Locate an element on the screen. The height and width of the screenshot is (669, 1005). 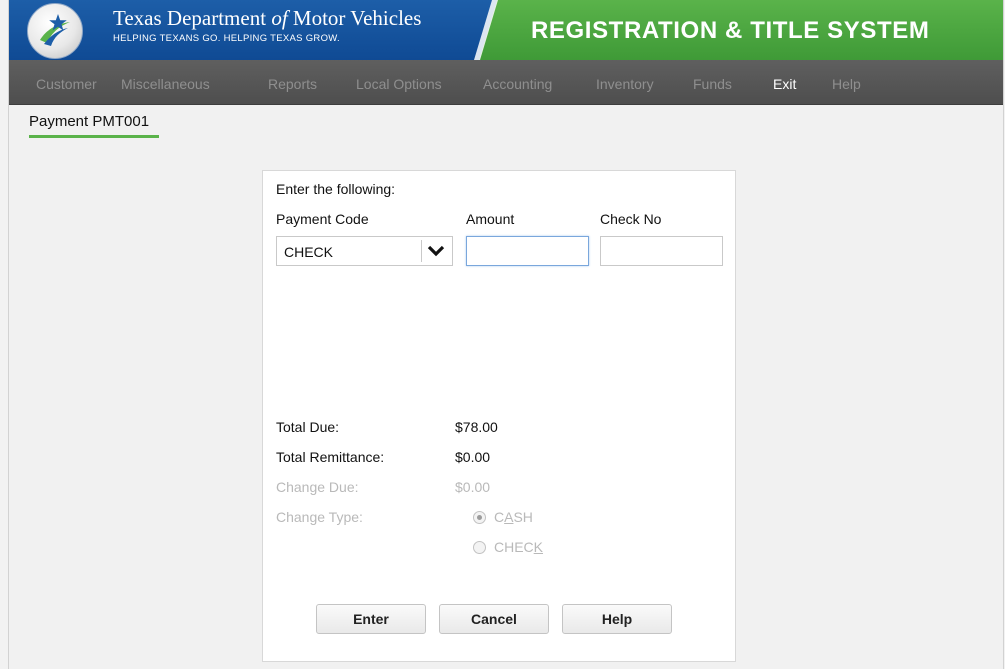
instruction-text: Enter the following: is located at coordinates (336, 189).